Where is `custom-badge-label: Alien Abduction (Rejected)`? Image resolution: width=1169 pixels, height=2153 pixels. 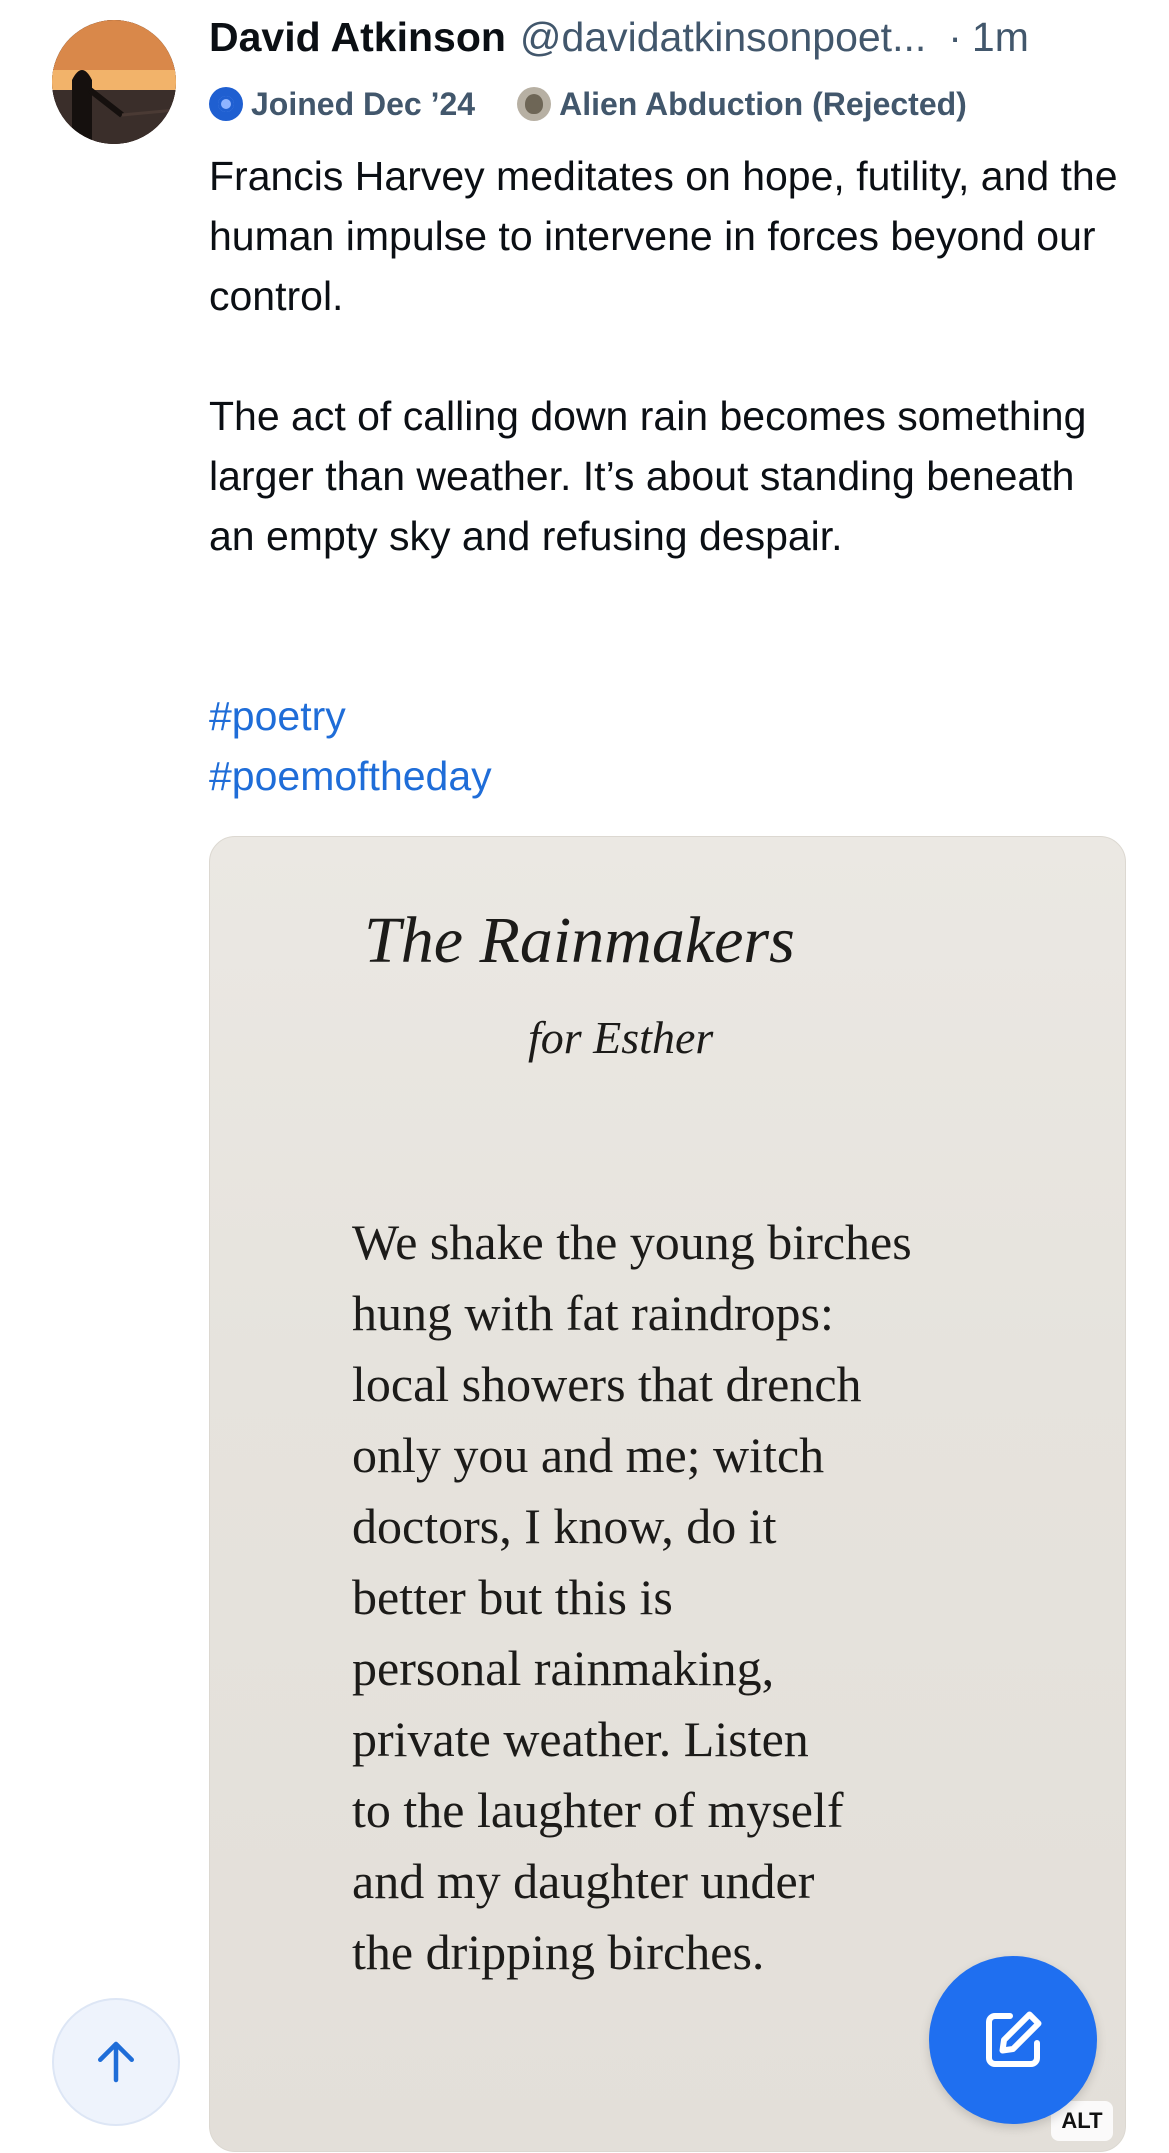
custom-badge-label: Alien Abduction (Rejected) is located at coordinates (763, 103).